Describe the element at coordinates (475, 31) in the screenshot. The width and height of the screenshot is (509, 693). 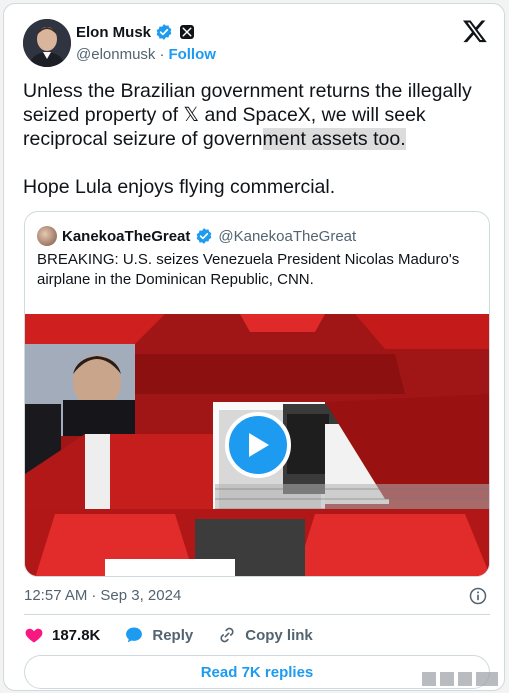
I see `x-logo-icon` at that location.